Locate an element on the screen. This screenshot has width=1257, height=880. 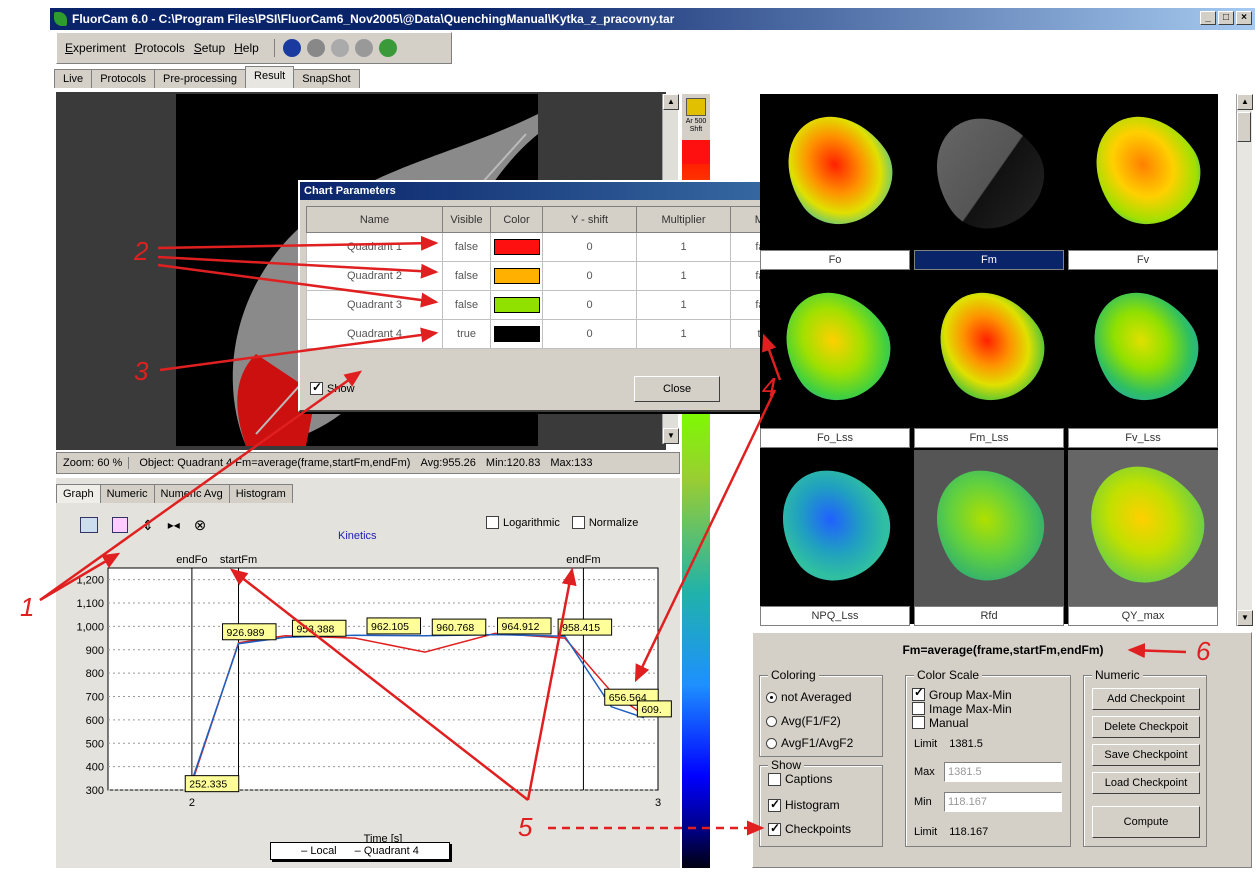
cell-name: Quadrant 3 is located at coordinates (374, 305).